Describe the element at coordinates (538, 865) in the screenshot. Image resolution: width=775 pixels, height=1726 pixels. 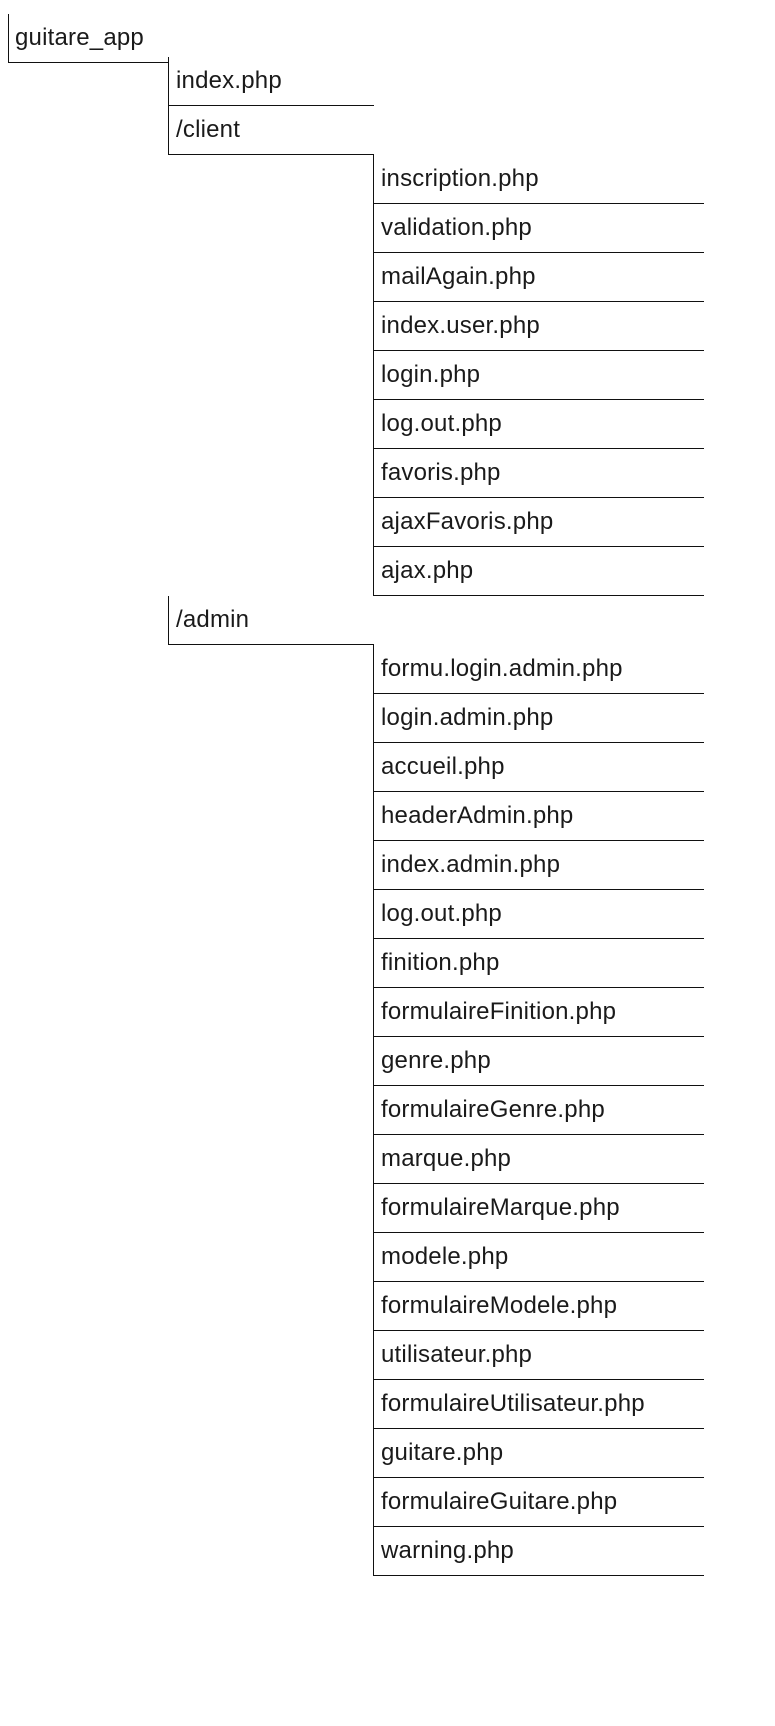
I see `admin-file-item: index.admin.php` at that location.